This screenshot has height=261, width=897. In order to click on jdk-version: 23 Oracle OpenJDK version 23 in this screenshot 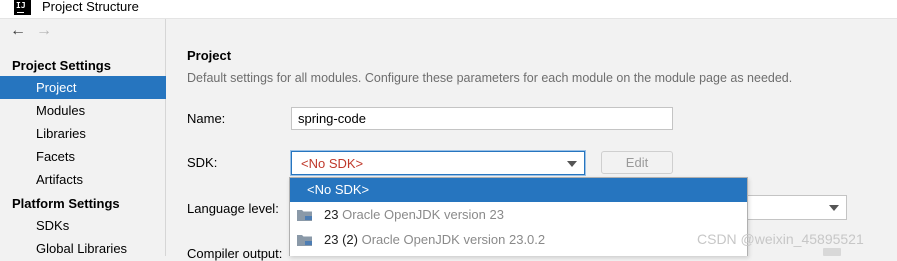, I will do `click(414, 214)`.